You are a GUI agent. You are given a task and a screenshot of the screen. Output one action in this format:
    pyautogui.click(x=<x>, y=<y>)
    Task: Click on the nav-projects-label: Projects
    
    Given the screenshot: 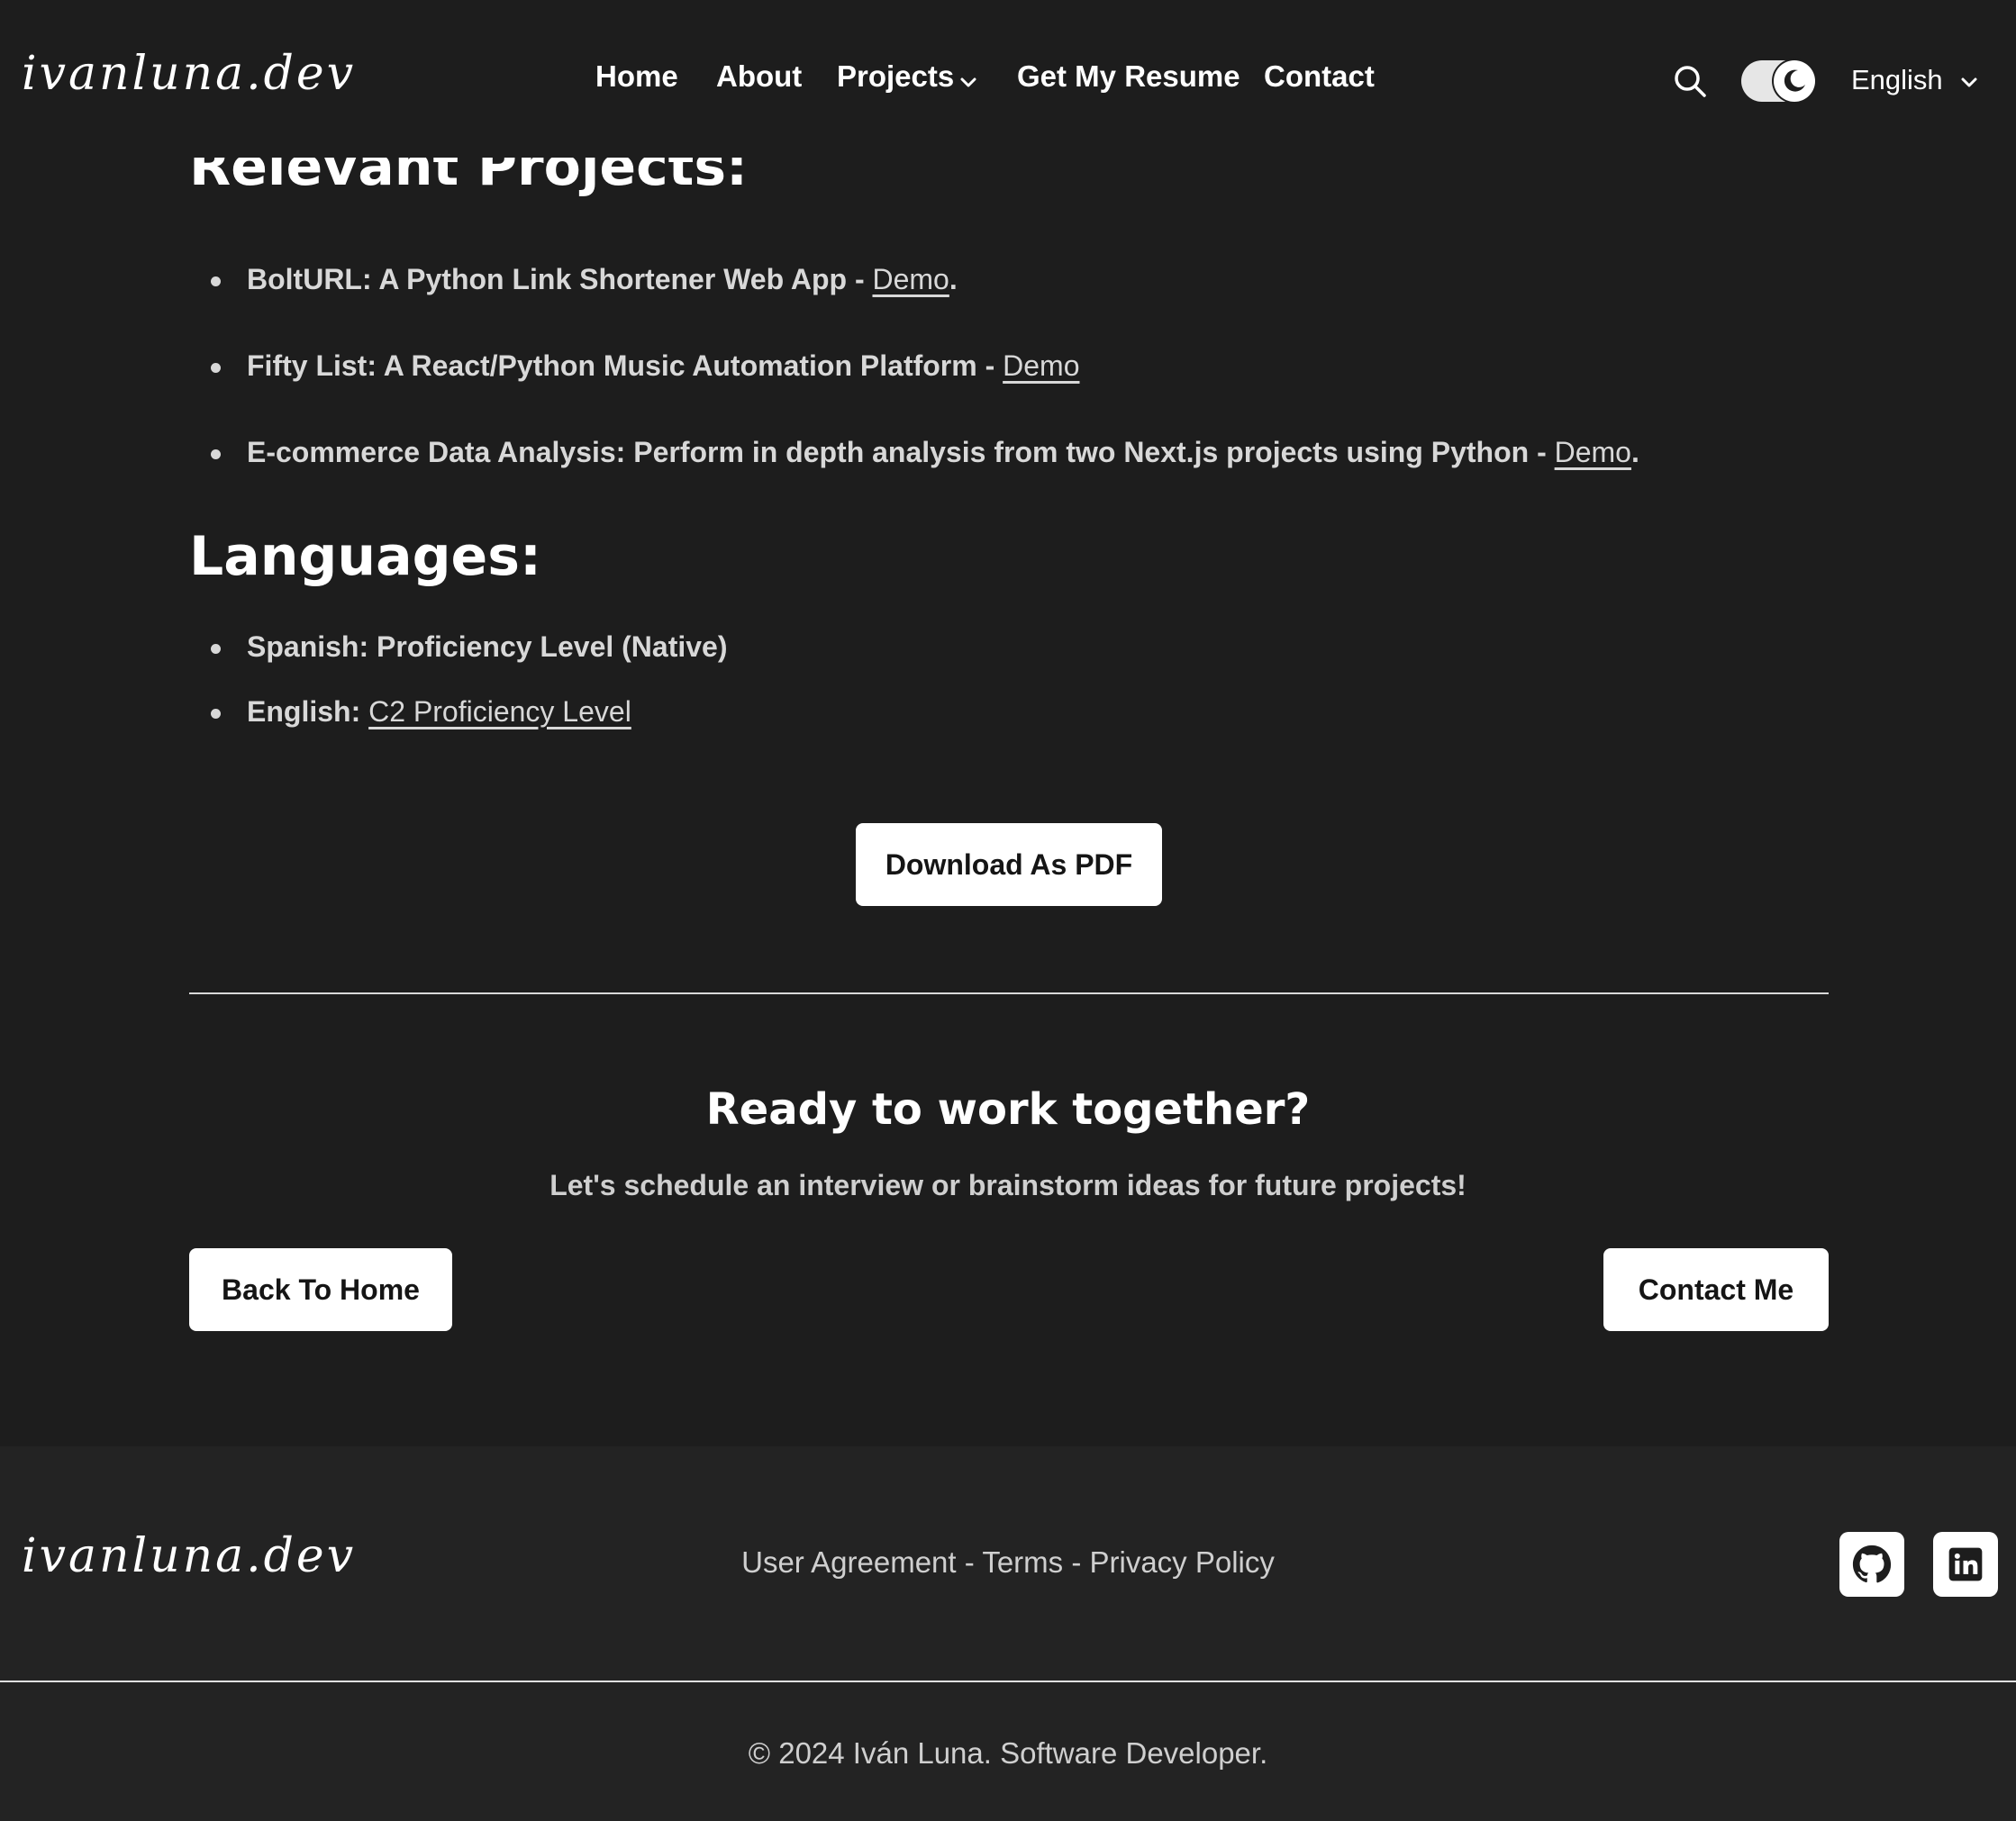 What is the action you would take?
    pyautogui.click(x=896, y=76)
    